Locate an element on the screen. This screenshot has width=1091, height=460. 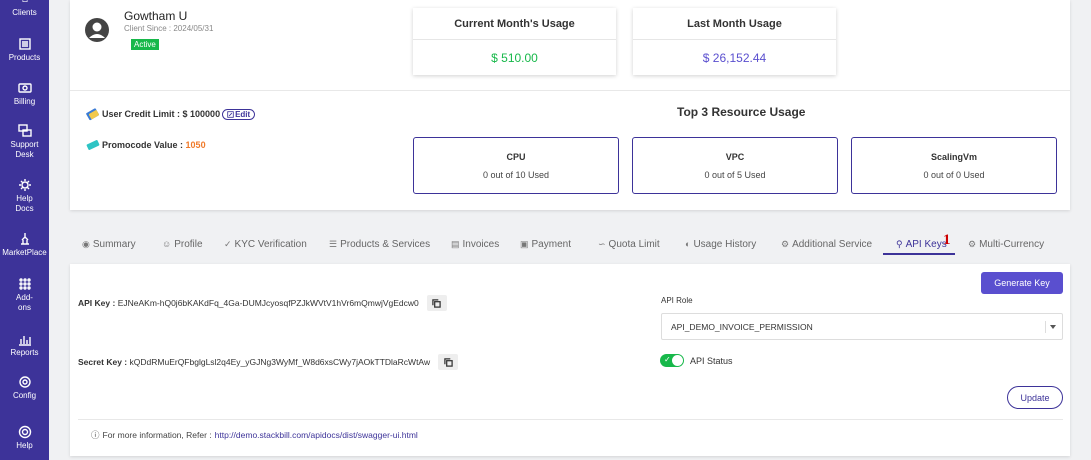
sidebar-item-clients: Clients is located at coordinates (24, 9).